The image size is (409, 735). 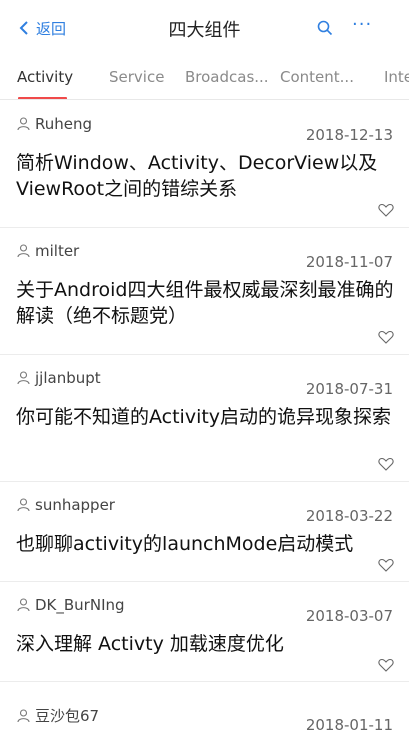 I want to click on tab-activity: Activity, so click(x=45, y=77).